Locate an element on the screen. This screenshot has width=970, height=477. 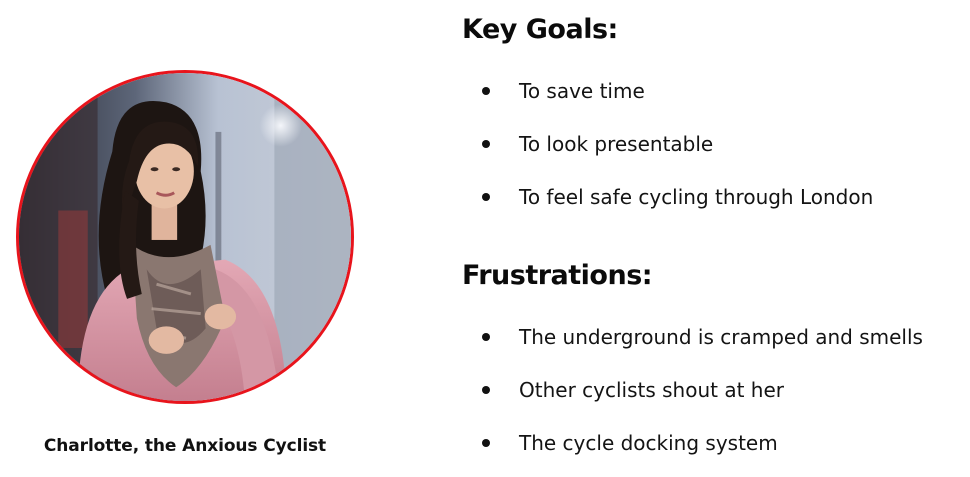
list-item: To look presentable is located at coordinates (712, 151).